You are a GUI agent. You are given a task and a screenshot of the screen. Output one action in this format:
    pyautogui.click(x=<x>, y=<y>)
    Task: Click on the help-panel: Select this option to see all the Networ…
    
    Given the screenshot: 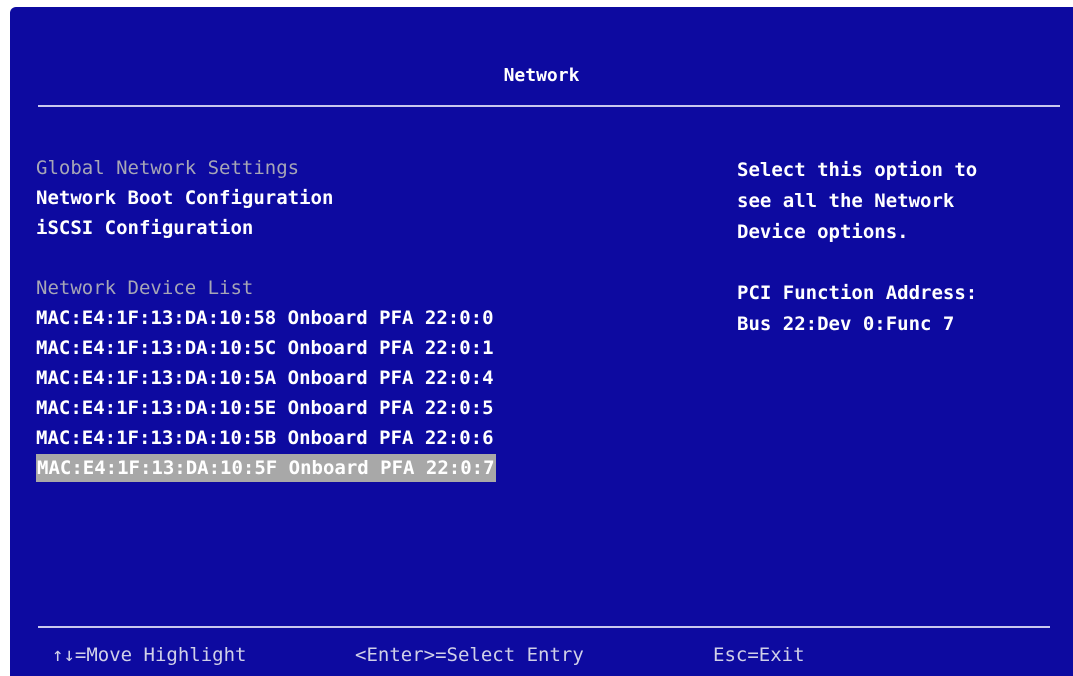 What is the action you would take?
    pyautogui.click(x=897, y=247)
    